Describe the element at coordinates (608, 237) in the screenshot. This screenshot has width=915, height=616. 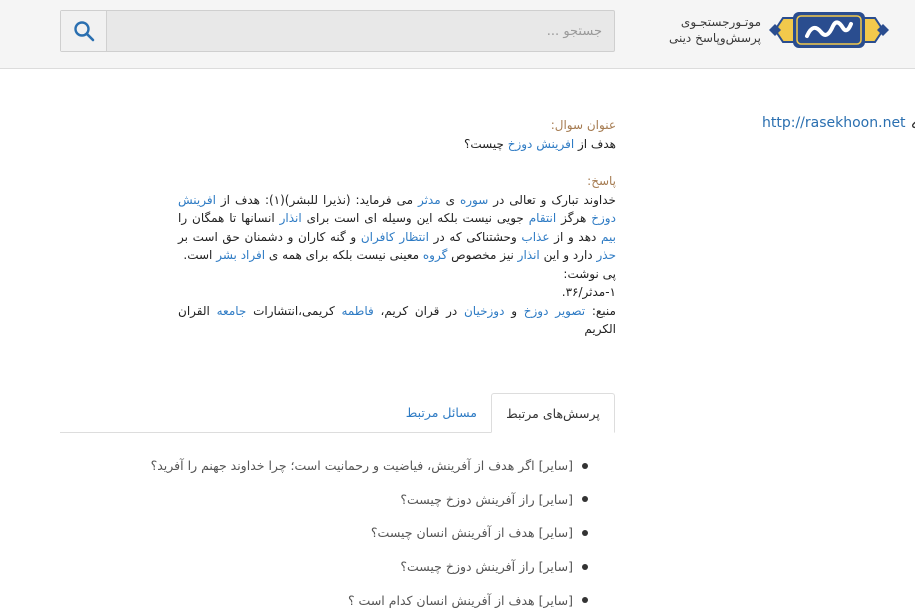
I see `keyword-link: بیم` at that location.